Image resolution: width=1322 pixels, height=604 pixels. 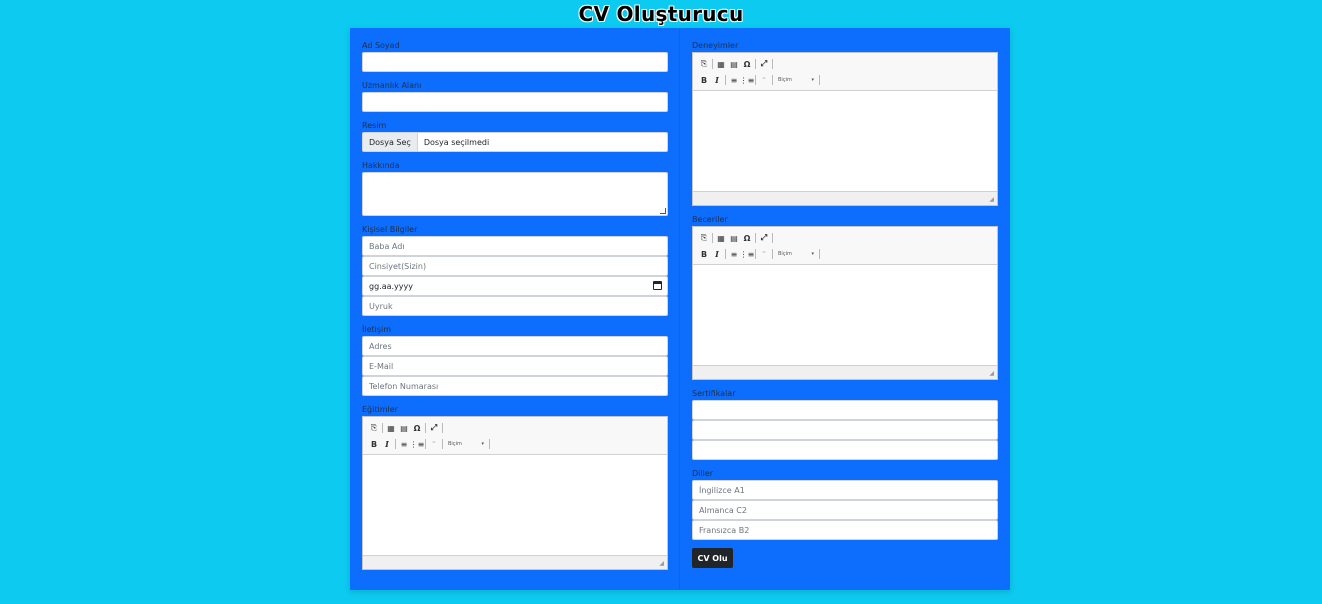 I want to click on beceriler-editor: ⎘ ▦ ▤ Ω ⤢ B I ≡ ⋮≡ “ Biçim ▾ ◢, so click(x=845, y=303).